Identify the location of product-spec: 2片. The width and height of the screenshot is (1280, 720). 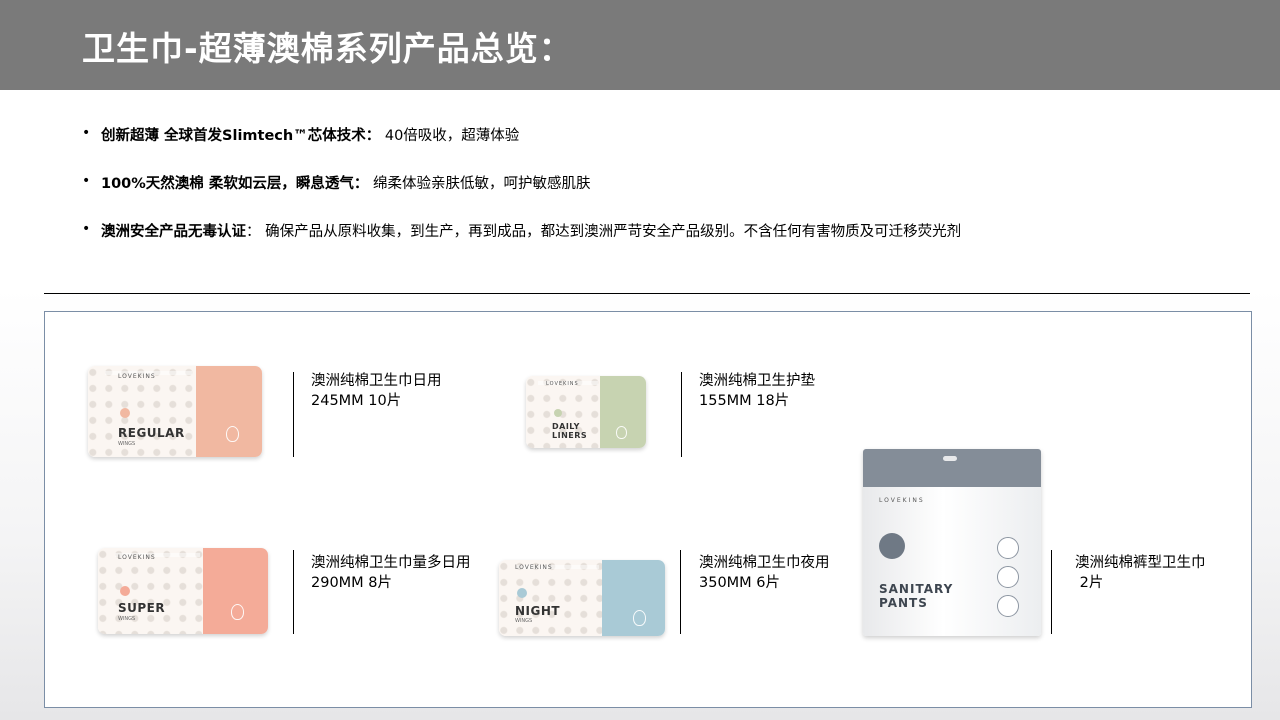
(1089, 583).